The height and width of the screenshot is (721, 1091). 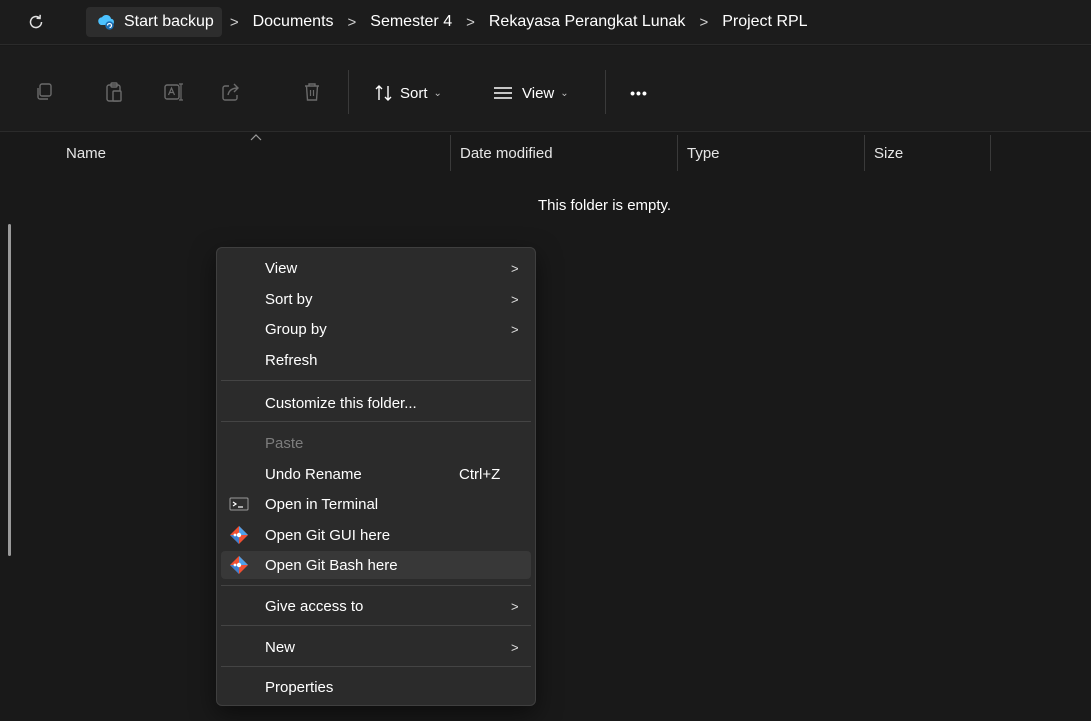 I want to click on sort-label: Sort, so click(x=414, y=93).